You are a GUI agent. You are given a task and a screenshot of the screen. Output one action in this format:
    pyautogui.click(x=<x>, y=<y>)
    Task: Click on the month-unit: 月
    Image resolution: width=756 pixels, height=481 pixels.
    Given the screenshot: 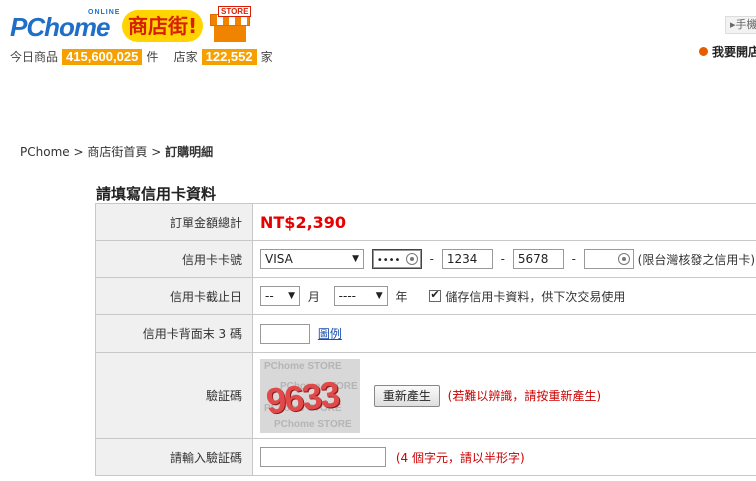 What is the action you would take?
    pyautogui.click(x=313, y=296)
    